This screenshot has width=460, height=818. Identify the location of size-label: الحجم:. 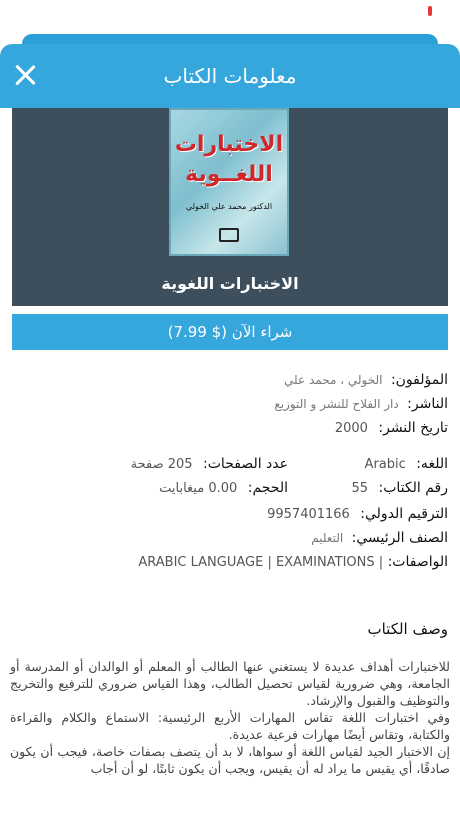
(267, 488).